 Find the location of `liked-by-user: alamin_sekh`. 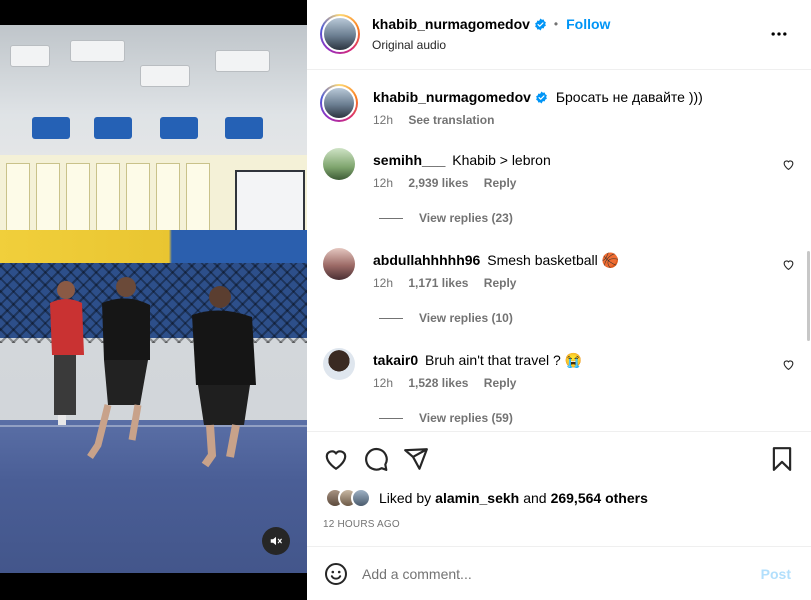

liked-by-user: alamin_sekh is located at coordinates (477, 498).